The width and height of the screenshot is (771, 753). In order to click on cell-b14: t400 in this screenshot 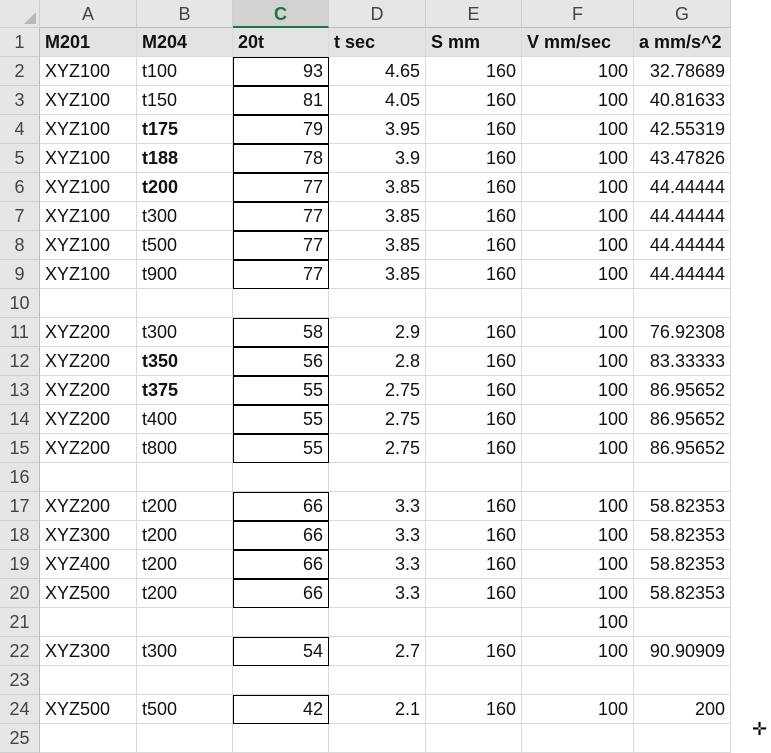, I will do `click(185, 419)`.